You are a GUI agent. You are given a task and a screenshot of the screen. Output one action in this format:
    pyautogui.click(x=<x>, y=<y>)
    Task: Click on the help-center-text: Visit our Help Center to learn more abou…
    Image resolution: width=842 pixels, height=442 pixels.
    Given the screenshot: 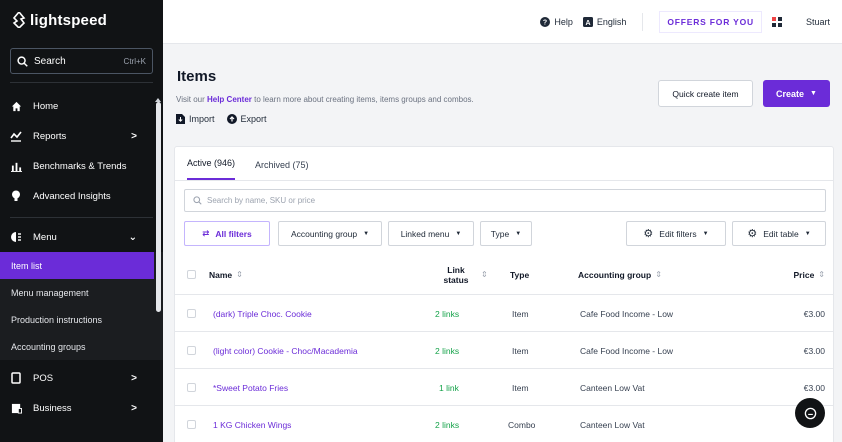 What is the action you would take?
    pyautogui.click(x=325, y=99)
    